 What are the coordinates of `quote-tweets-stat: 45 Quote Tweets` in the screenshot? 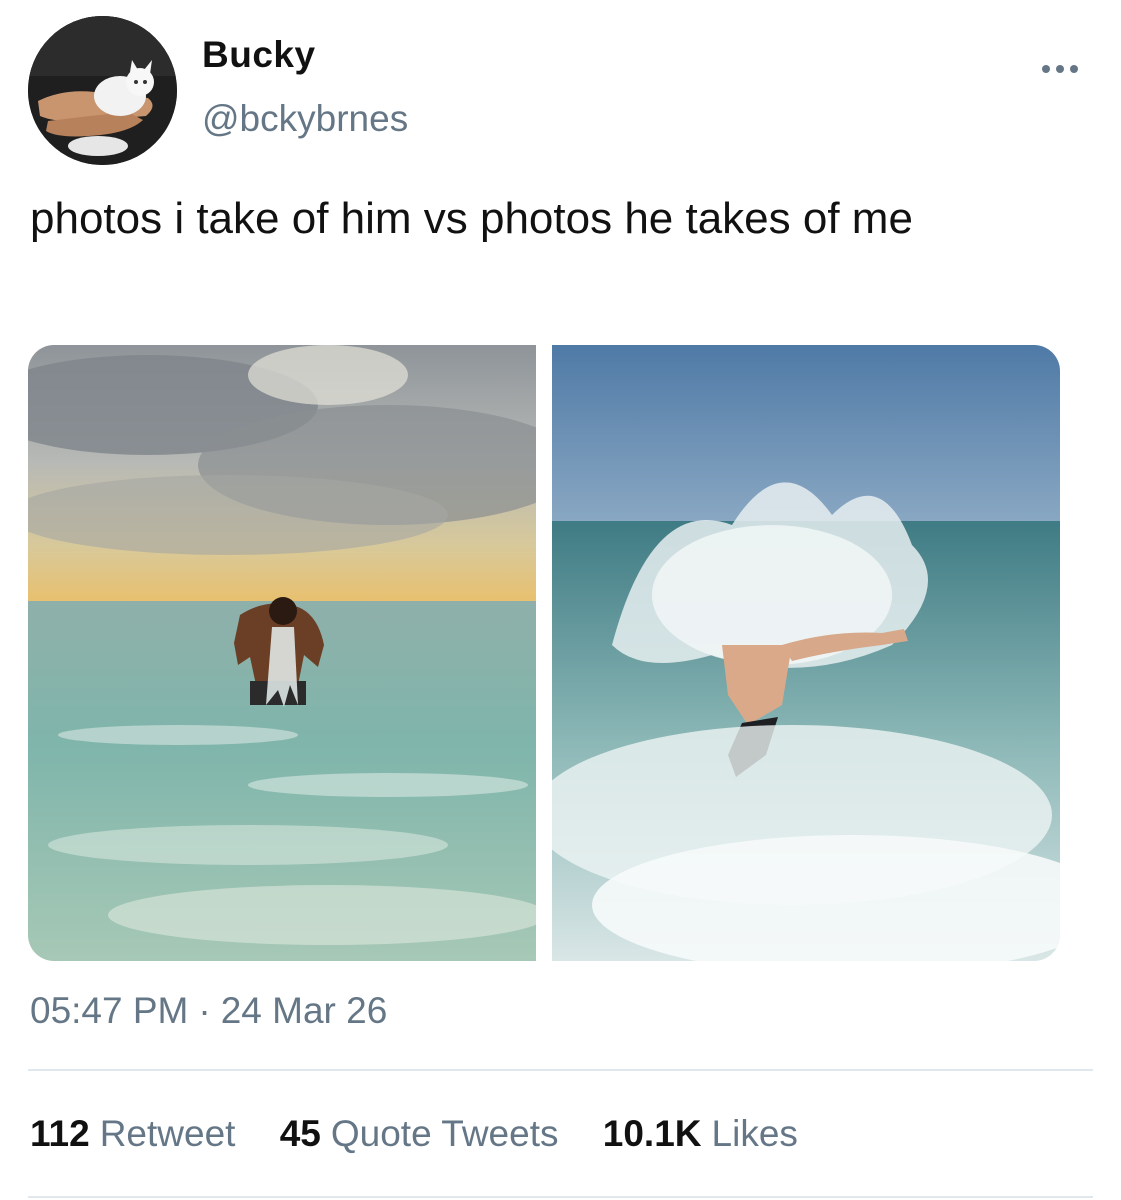 It's located at (419, 1134).